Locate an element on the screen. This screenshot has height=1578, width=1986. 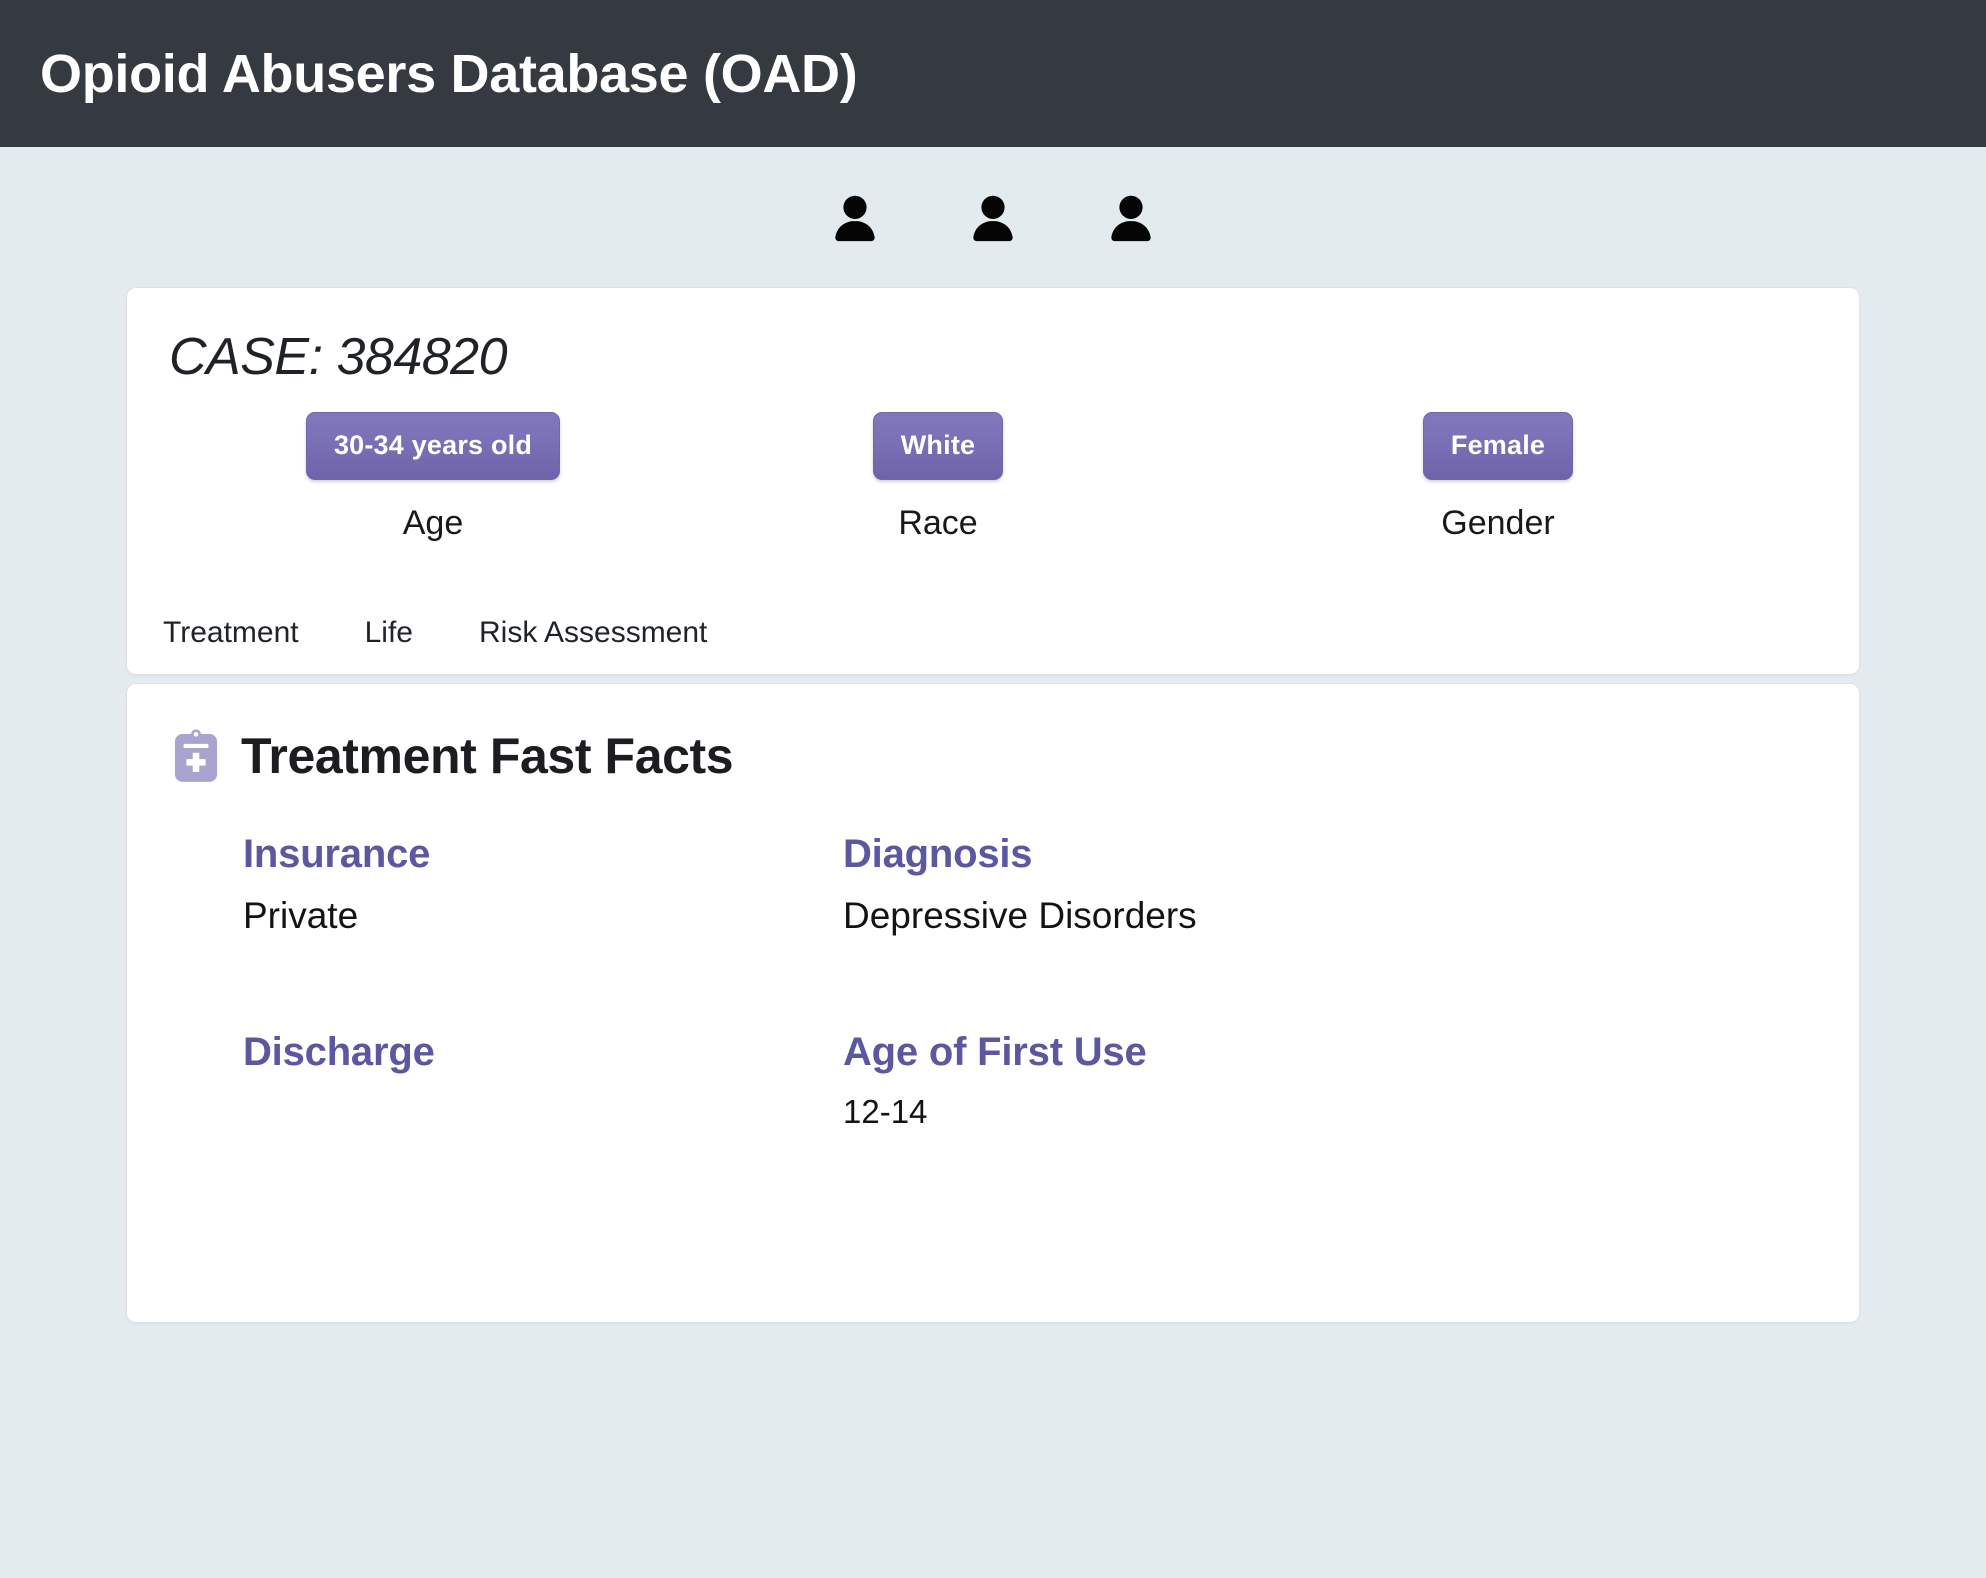
gender-label: Gender is located at coordinates (1498, 522).